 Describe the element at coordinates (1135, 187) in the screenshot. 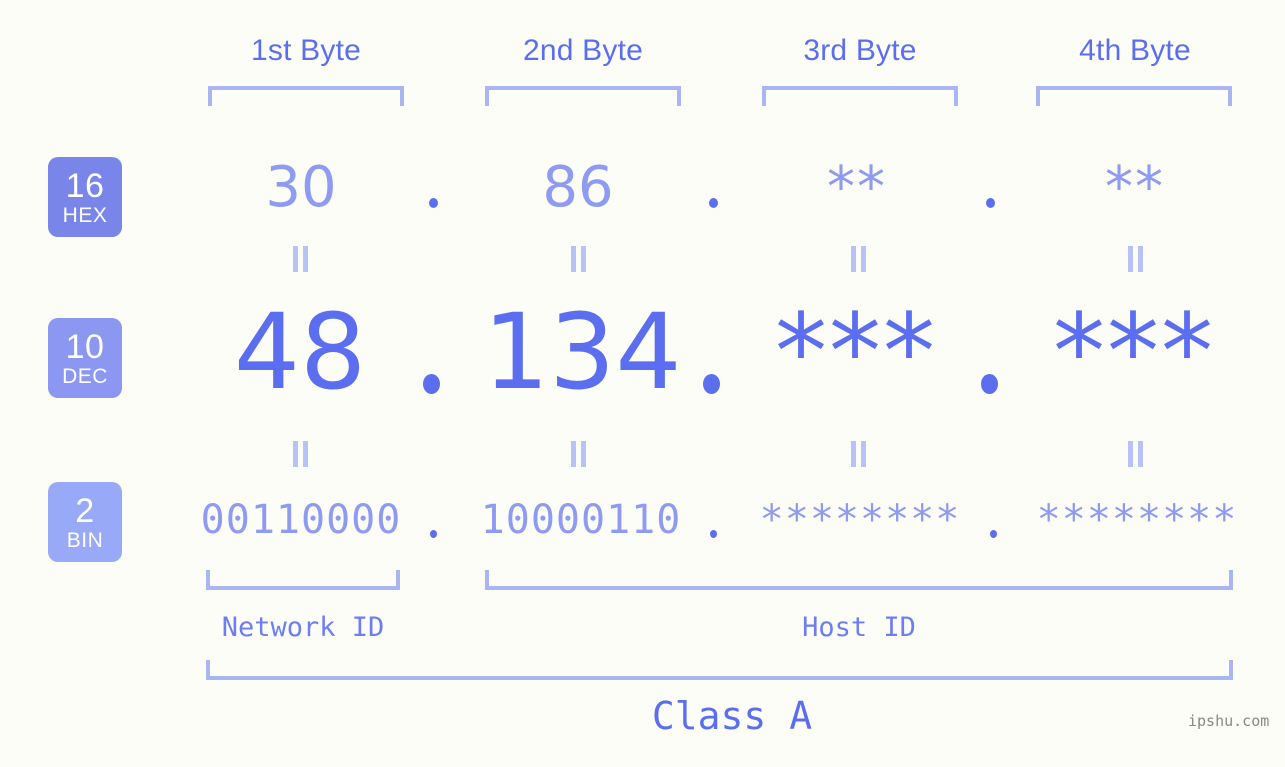

I see `hex-byte-value-4: **` at that location.